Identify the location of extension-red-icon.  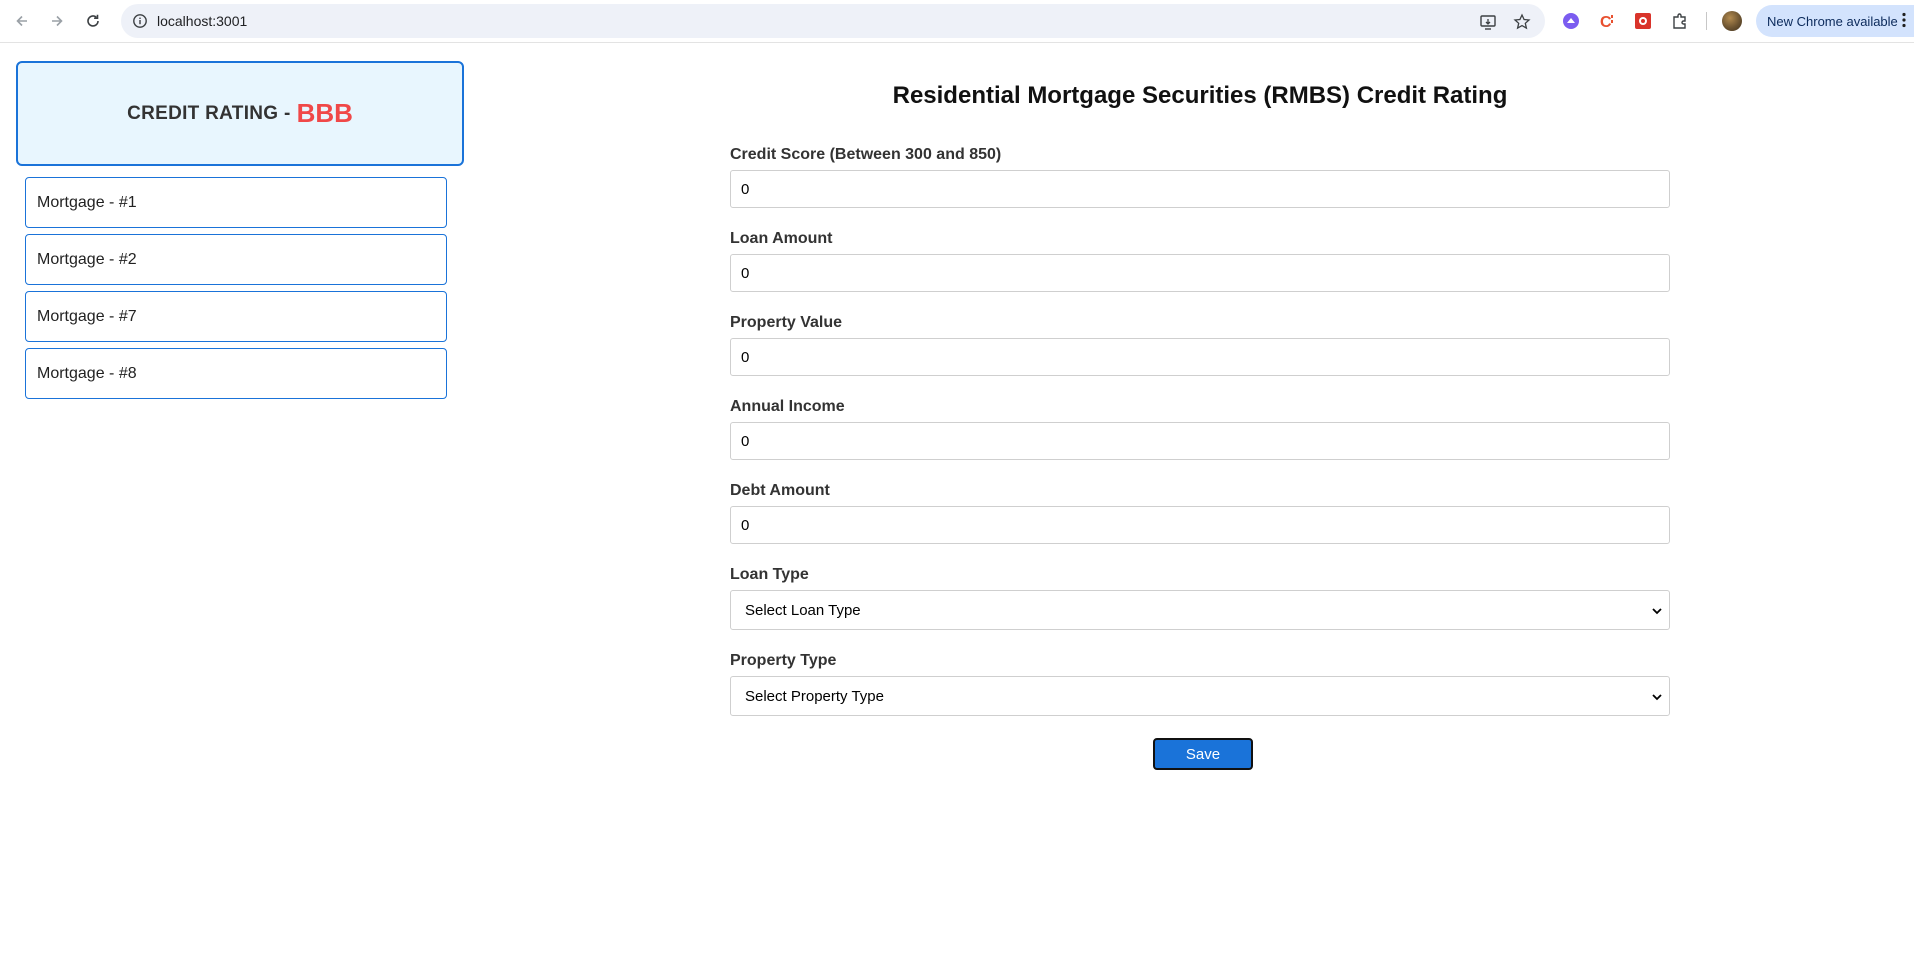
(1643, 21).